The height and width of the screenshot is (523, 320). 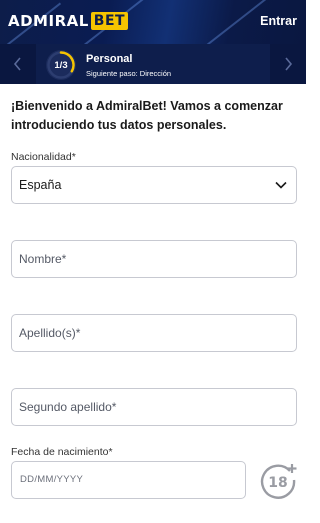 What do you see at coordinates (154, 407) in the screenshot?
I see `second-surname-field: Segundo apellido*` at bounding box center [154, 407].